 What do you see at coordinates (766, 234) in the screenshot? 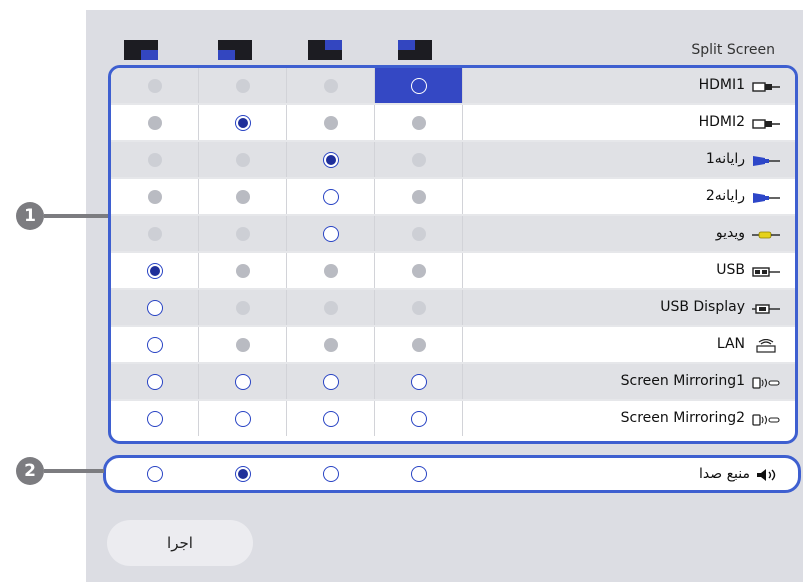
I see `rca-video-icon` at bounding box center [766, 234].